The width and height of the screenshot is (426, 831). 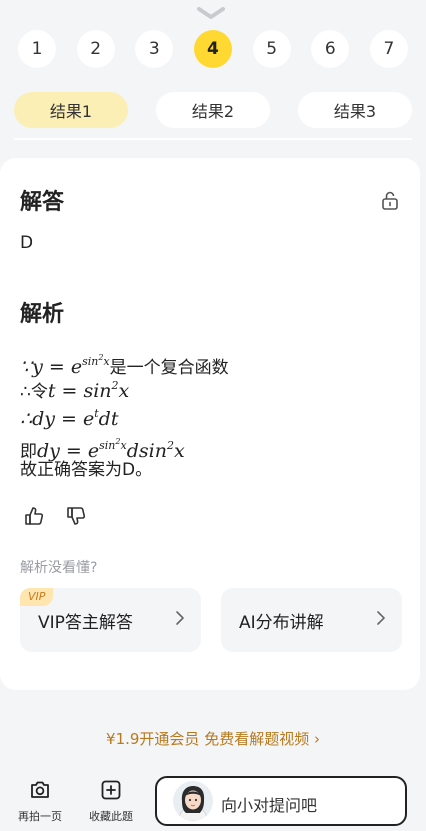 What do you see at coordinates (111, 790) in the screenshot?
I see `add-square-icon` at bounding box center [111, 790].